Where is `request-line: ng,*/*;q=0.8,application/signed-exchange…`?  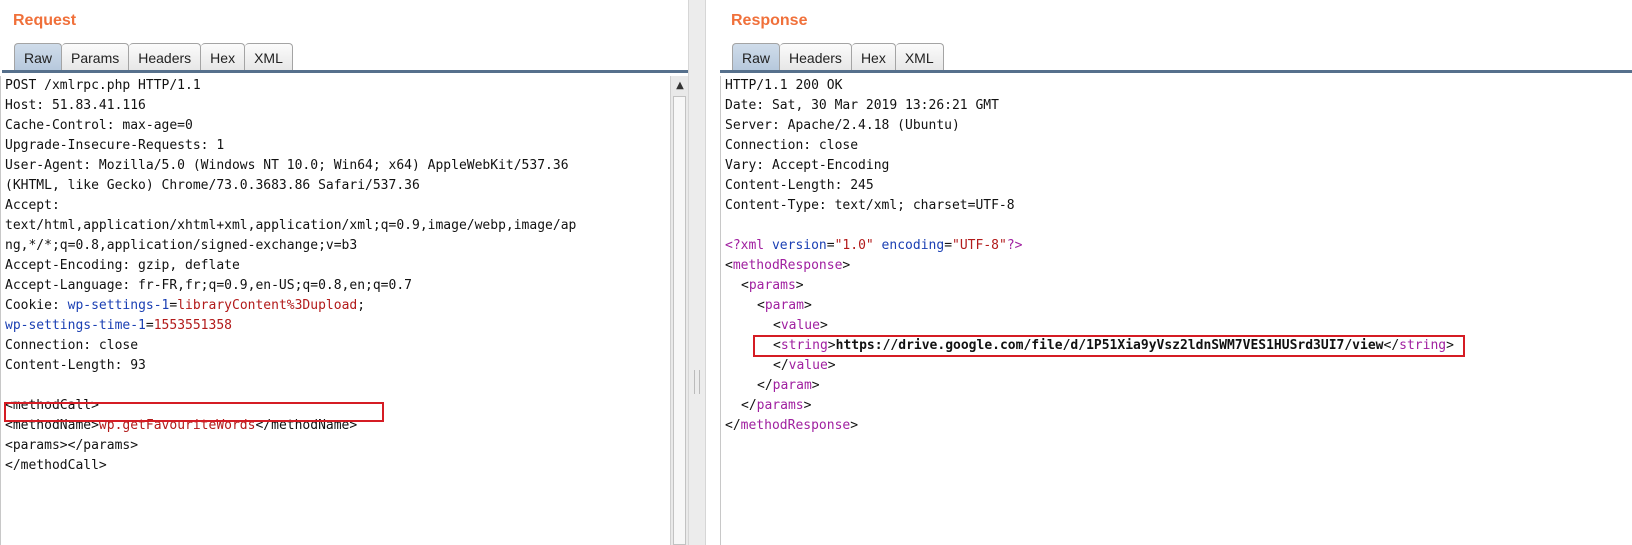 request-line: ng,*/*;q=0.8,application/signed-exchange… is located at coordinates (181, 245).